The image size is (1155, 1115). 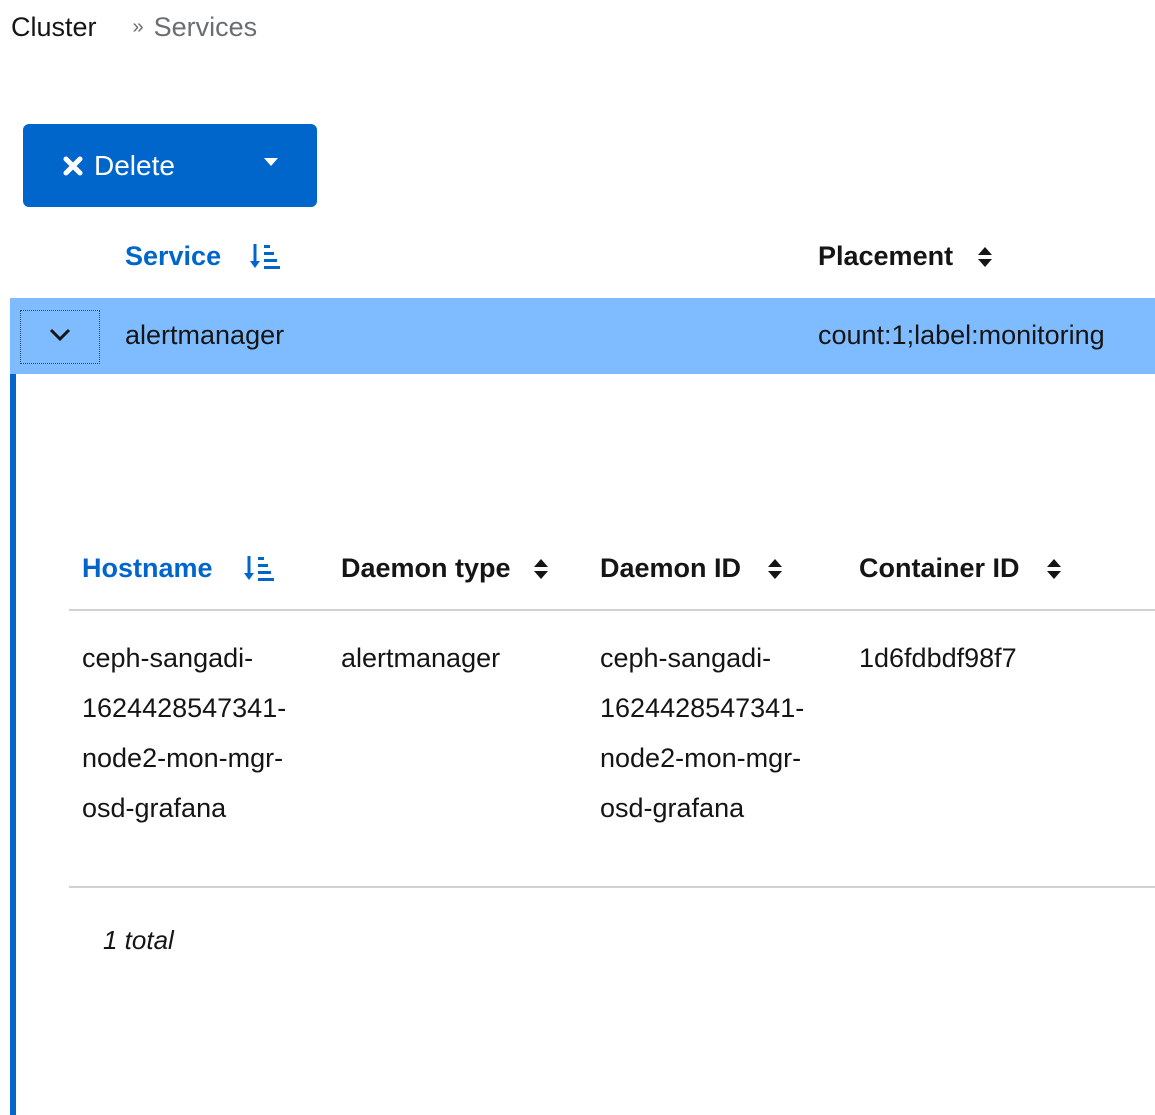 I want to click on caret-down-icon, so click(x=271, y=163).